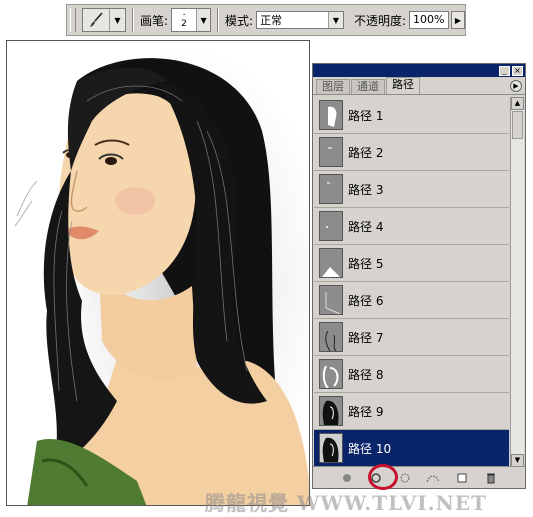 This screenshot has height=517, width=533. What do you see at coordinates (366, 226) in the screenshot?
I see `path-name: 路径 4` at bounding box center [366, 226].